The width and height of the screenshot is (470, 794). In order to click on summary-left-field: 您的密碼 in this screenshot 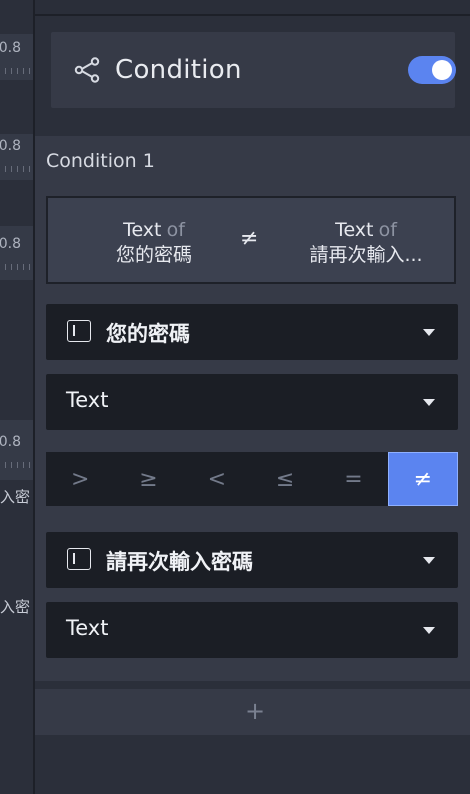, I will do `click(153, 255)`.